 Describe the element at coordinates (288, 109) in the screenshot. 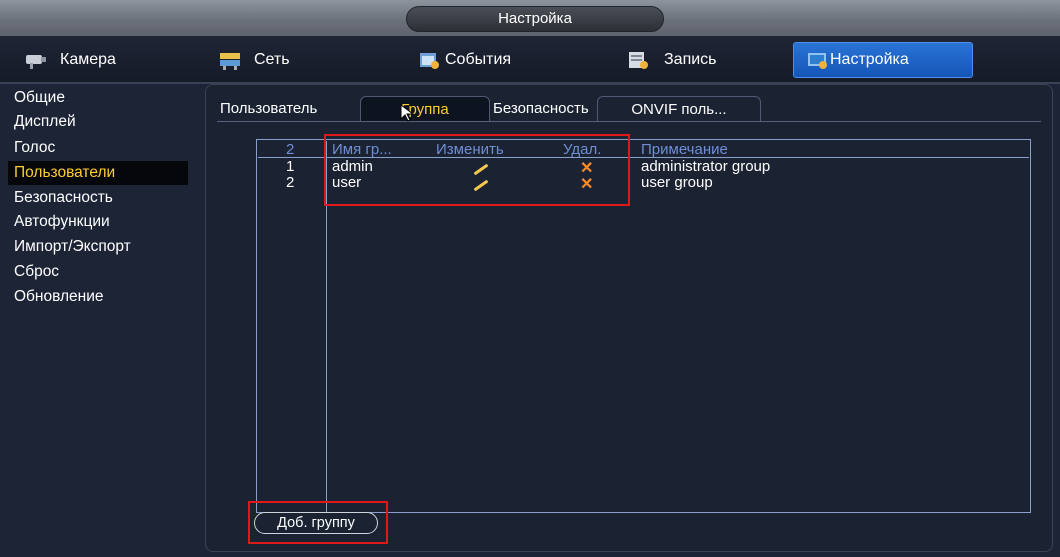

I see `tab-user: Пользователь` at that location.